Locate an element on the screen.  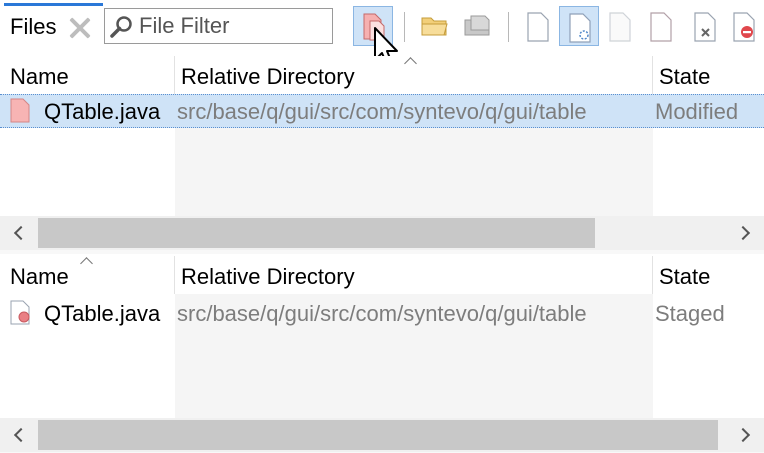
show-removed-button is located at coordinates (744, 26).